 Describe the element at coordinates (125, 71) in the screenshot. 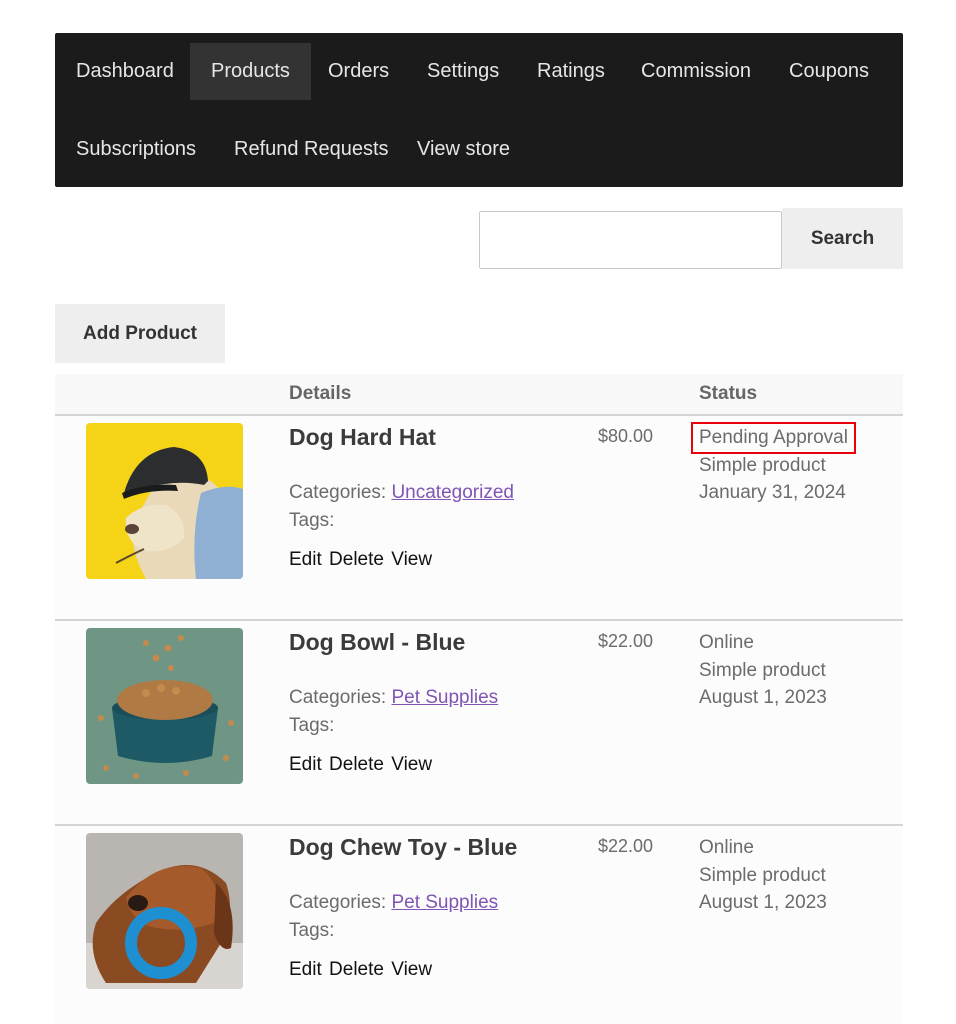

I see `nav-item-dashboard: Dashboard` at that location.